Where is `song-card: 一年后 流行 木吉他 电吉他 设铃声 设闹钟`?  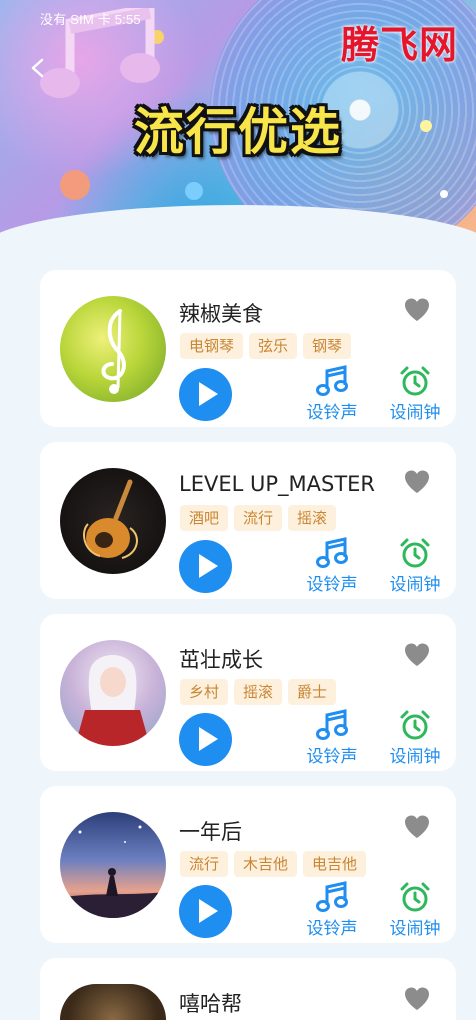 song-card: 一年后 流行 木吉他 电吉他 设铃声 设闹钟 is located at coordinates (248, 864).